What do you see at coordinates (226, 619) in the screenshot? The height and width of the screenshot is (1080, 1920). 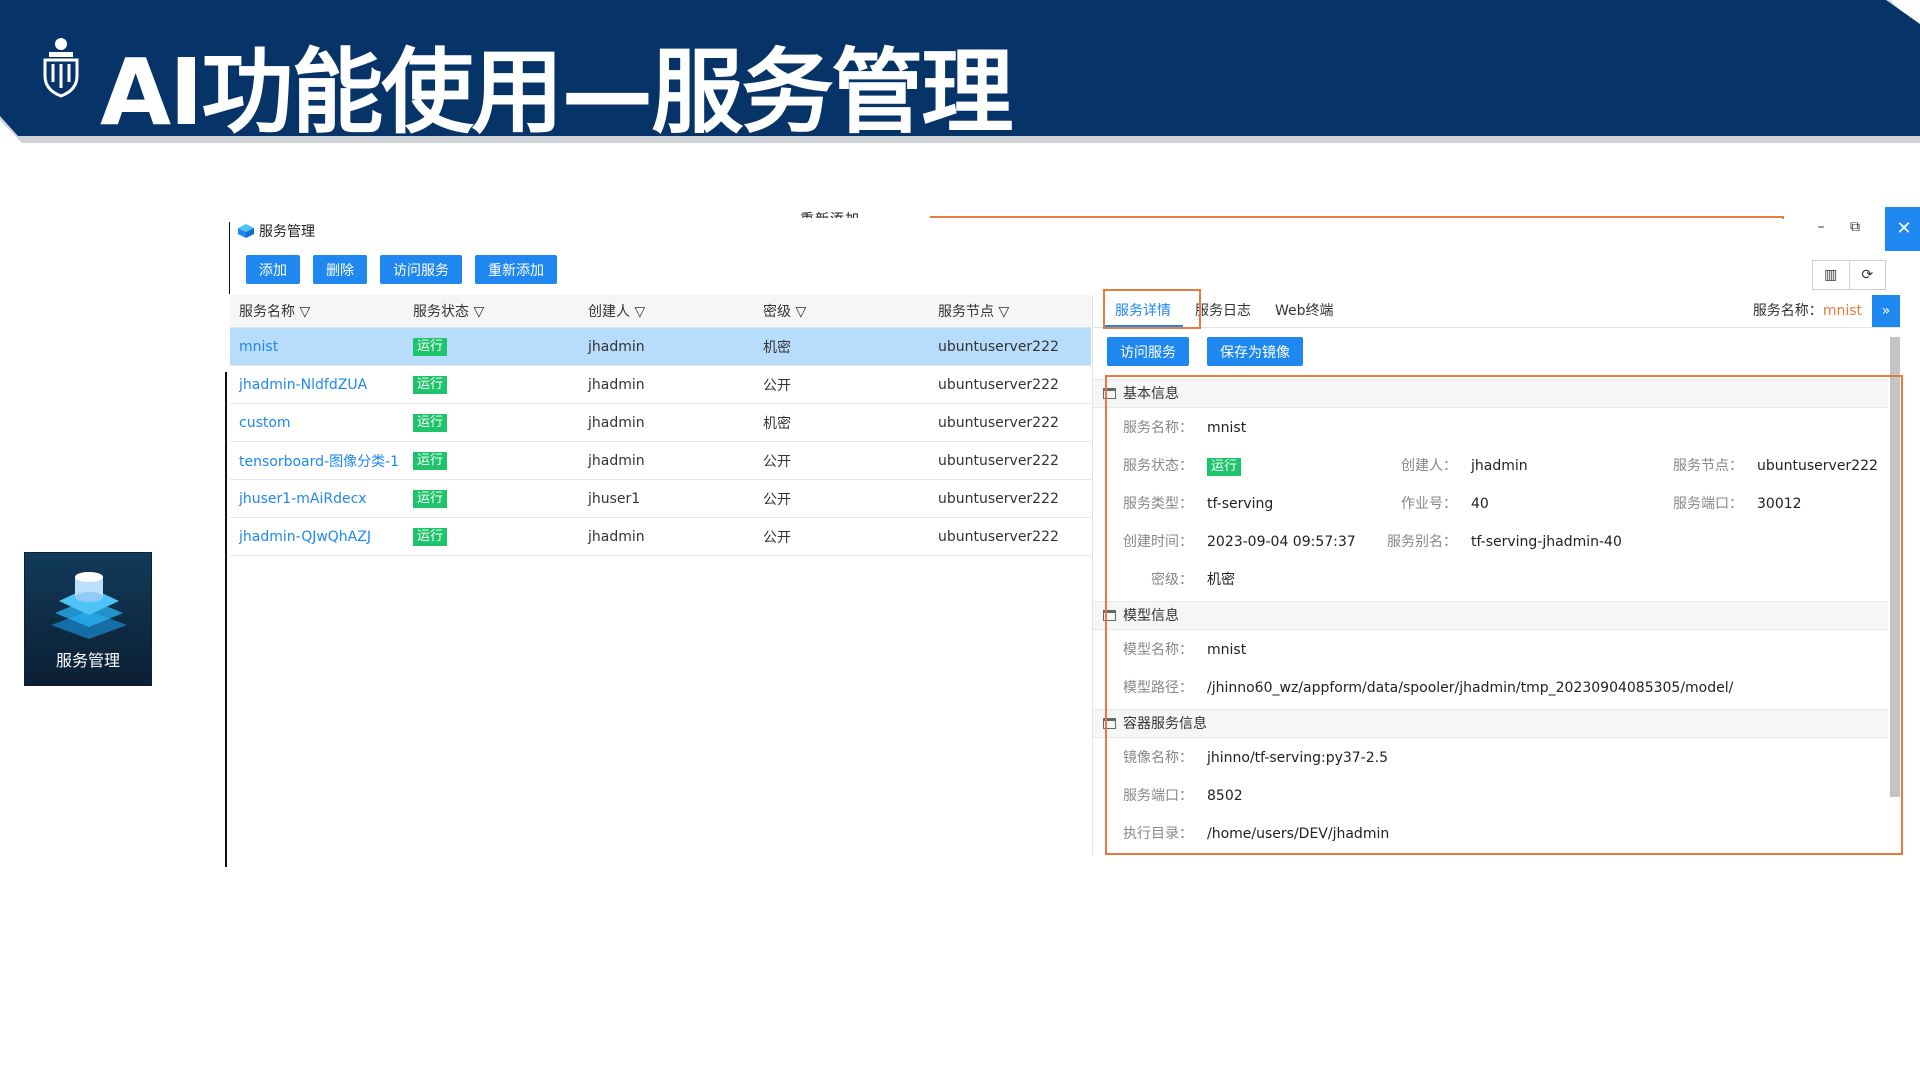 I see `frame-line-left` at bounding box center [226, 619].